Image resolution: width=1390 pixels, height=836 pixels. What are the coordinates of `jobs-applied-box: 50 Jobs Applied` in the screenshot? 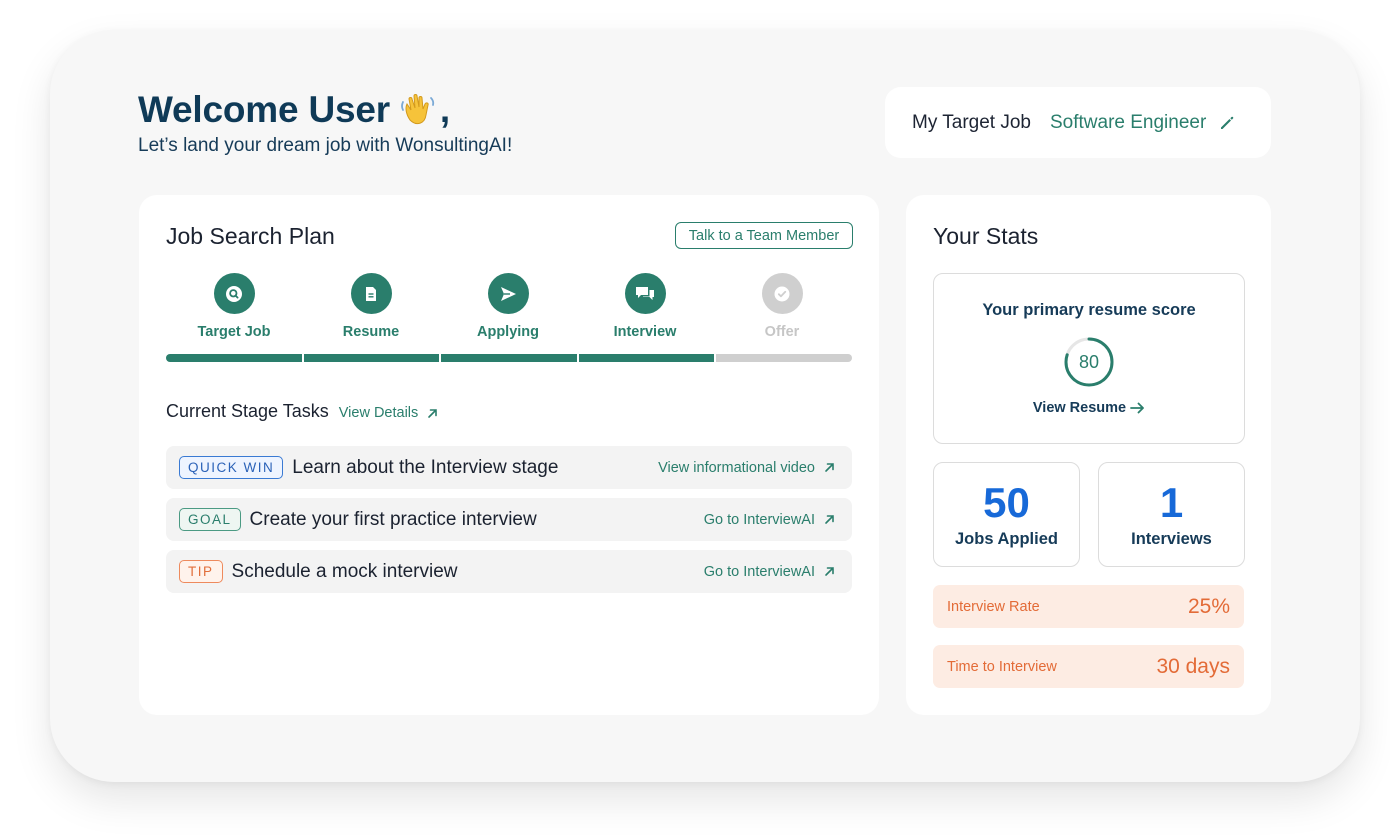 It's located at (1006, 514).